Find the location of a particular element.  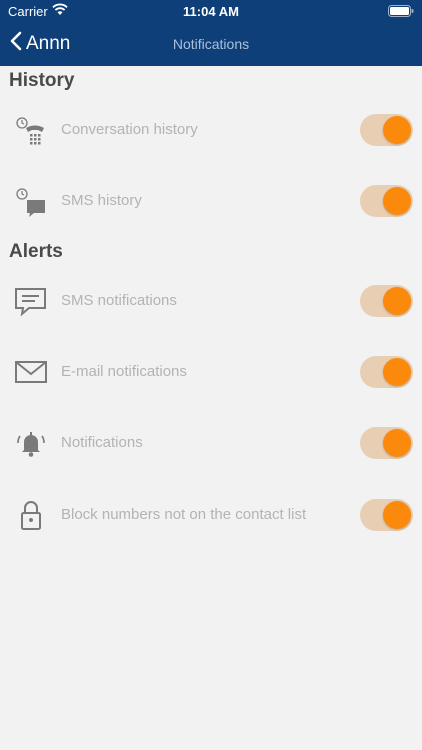

sms-history-toggle is located at coordinates (386, 201).